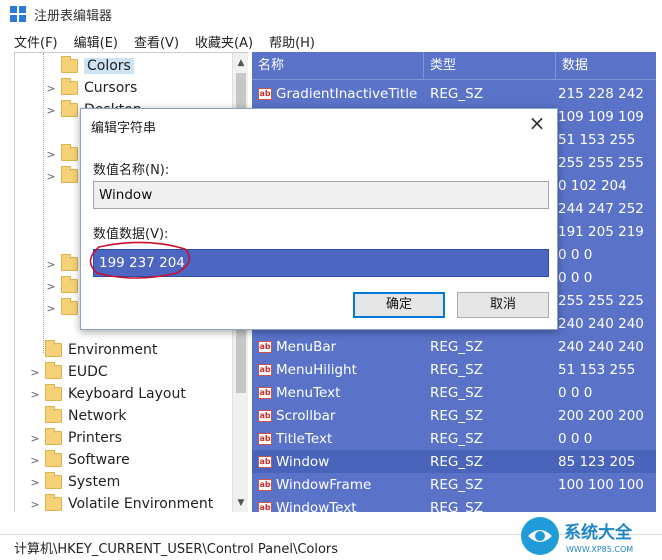 This screenshot has width=662, height=560. Describe the element at coordinates (338, 347) in the screenshot. I see `cell-name: ab MenuBar` at that location.